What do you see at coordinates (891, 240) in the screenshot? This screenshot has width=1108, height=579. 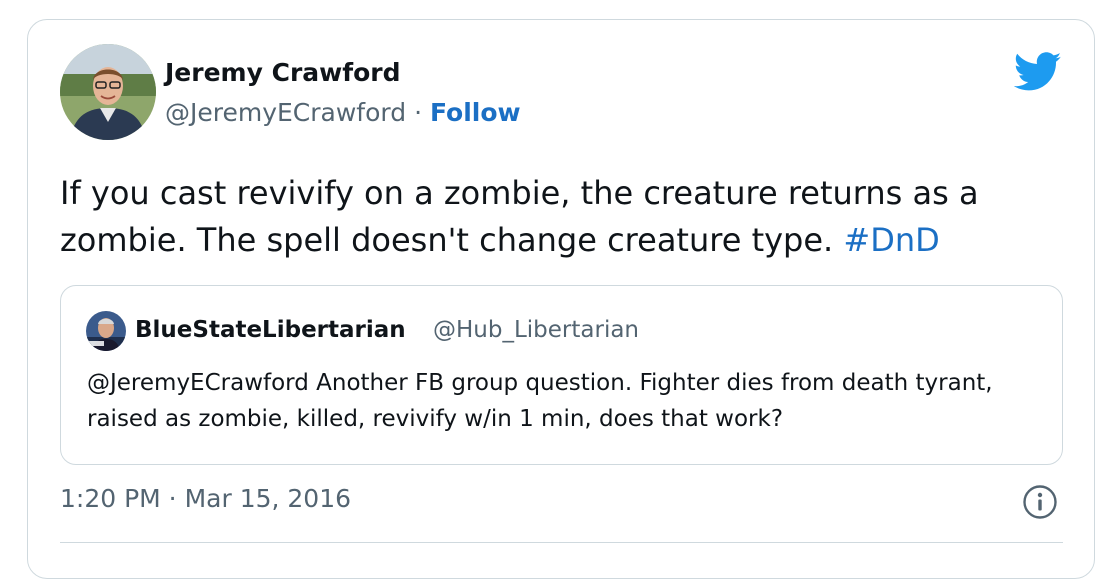 I see `hashtag-link: #DnD` at bounding box center [891, 240].